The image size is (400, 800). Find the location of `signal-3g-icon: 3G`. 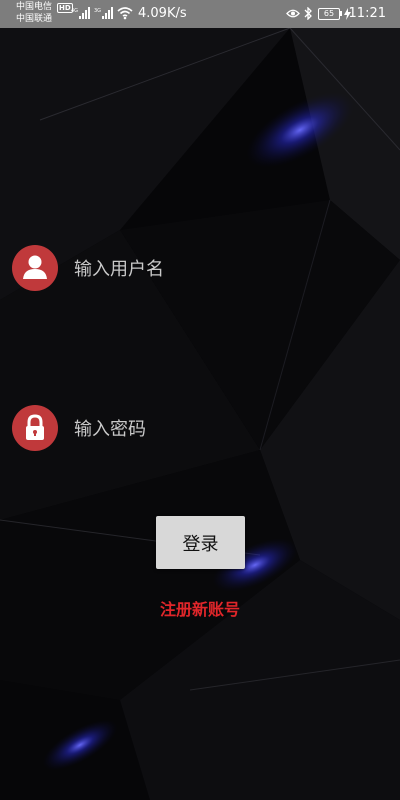

signal-3g-icon: 3G is located at coordinates (103, 13).